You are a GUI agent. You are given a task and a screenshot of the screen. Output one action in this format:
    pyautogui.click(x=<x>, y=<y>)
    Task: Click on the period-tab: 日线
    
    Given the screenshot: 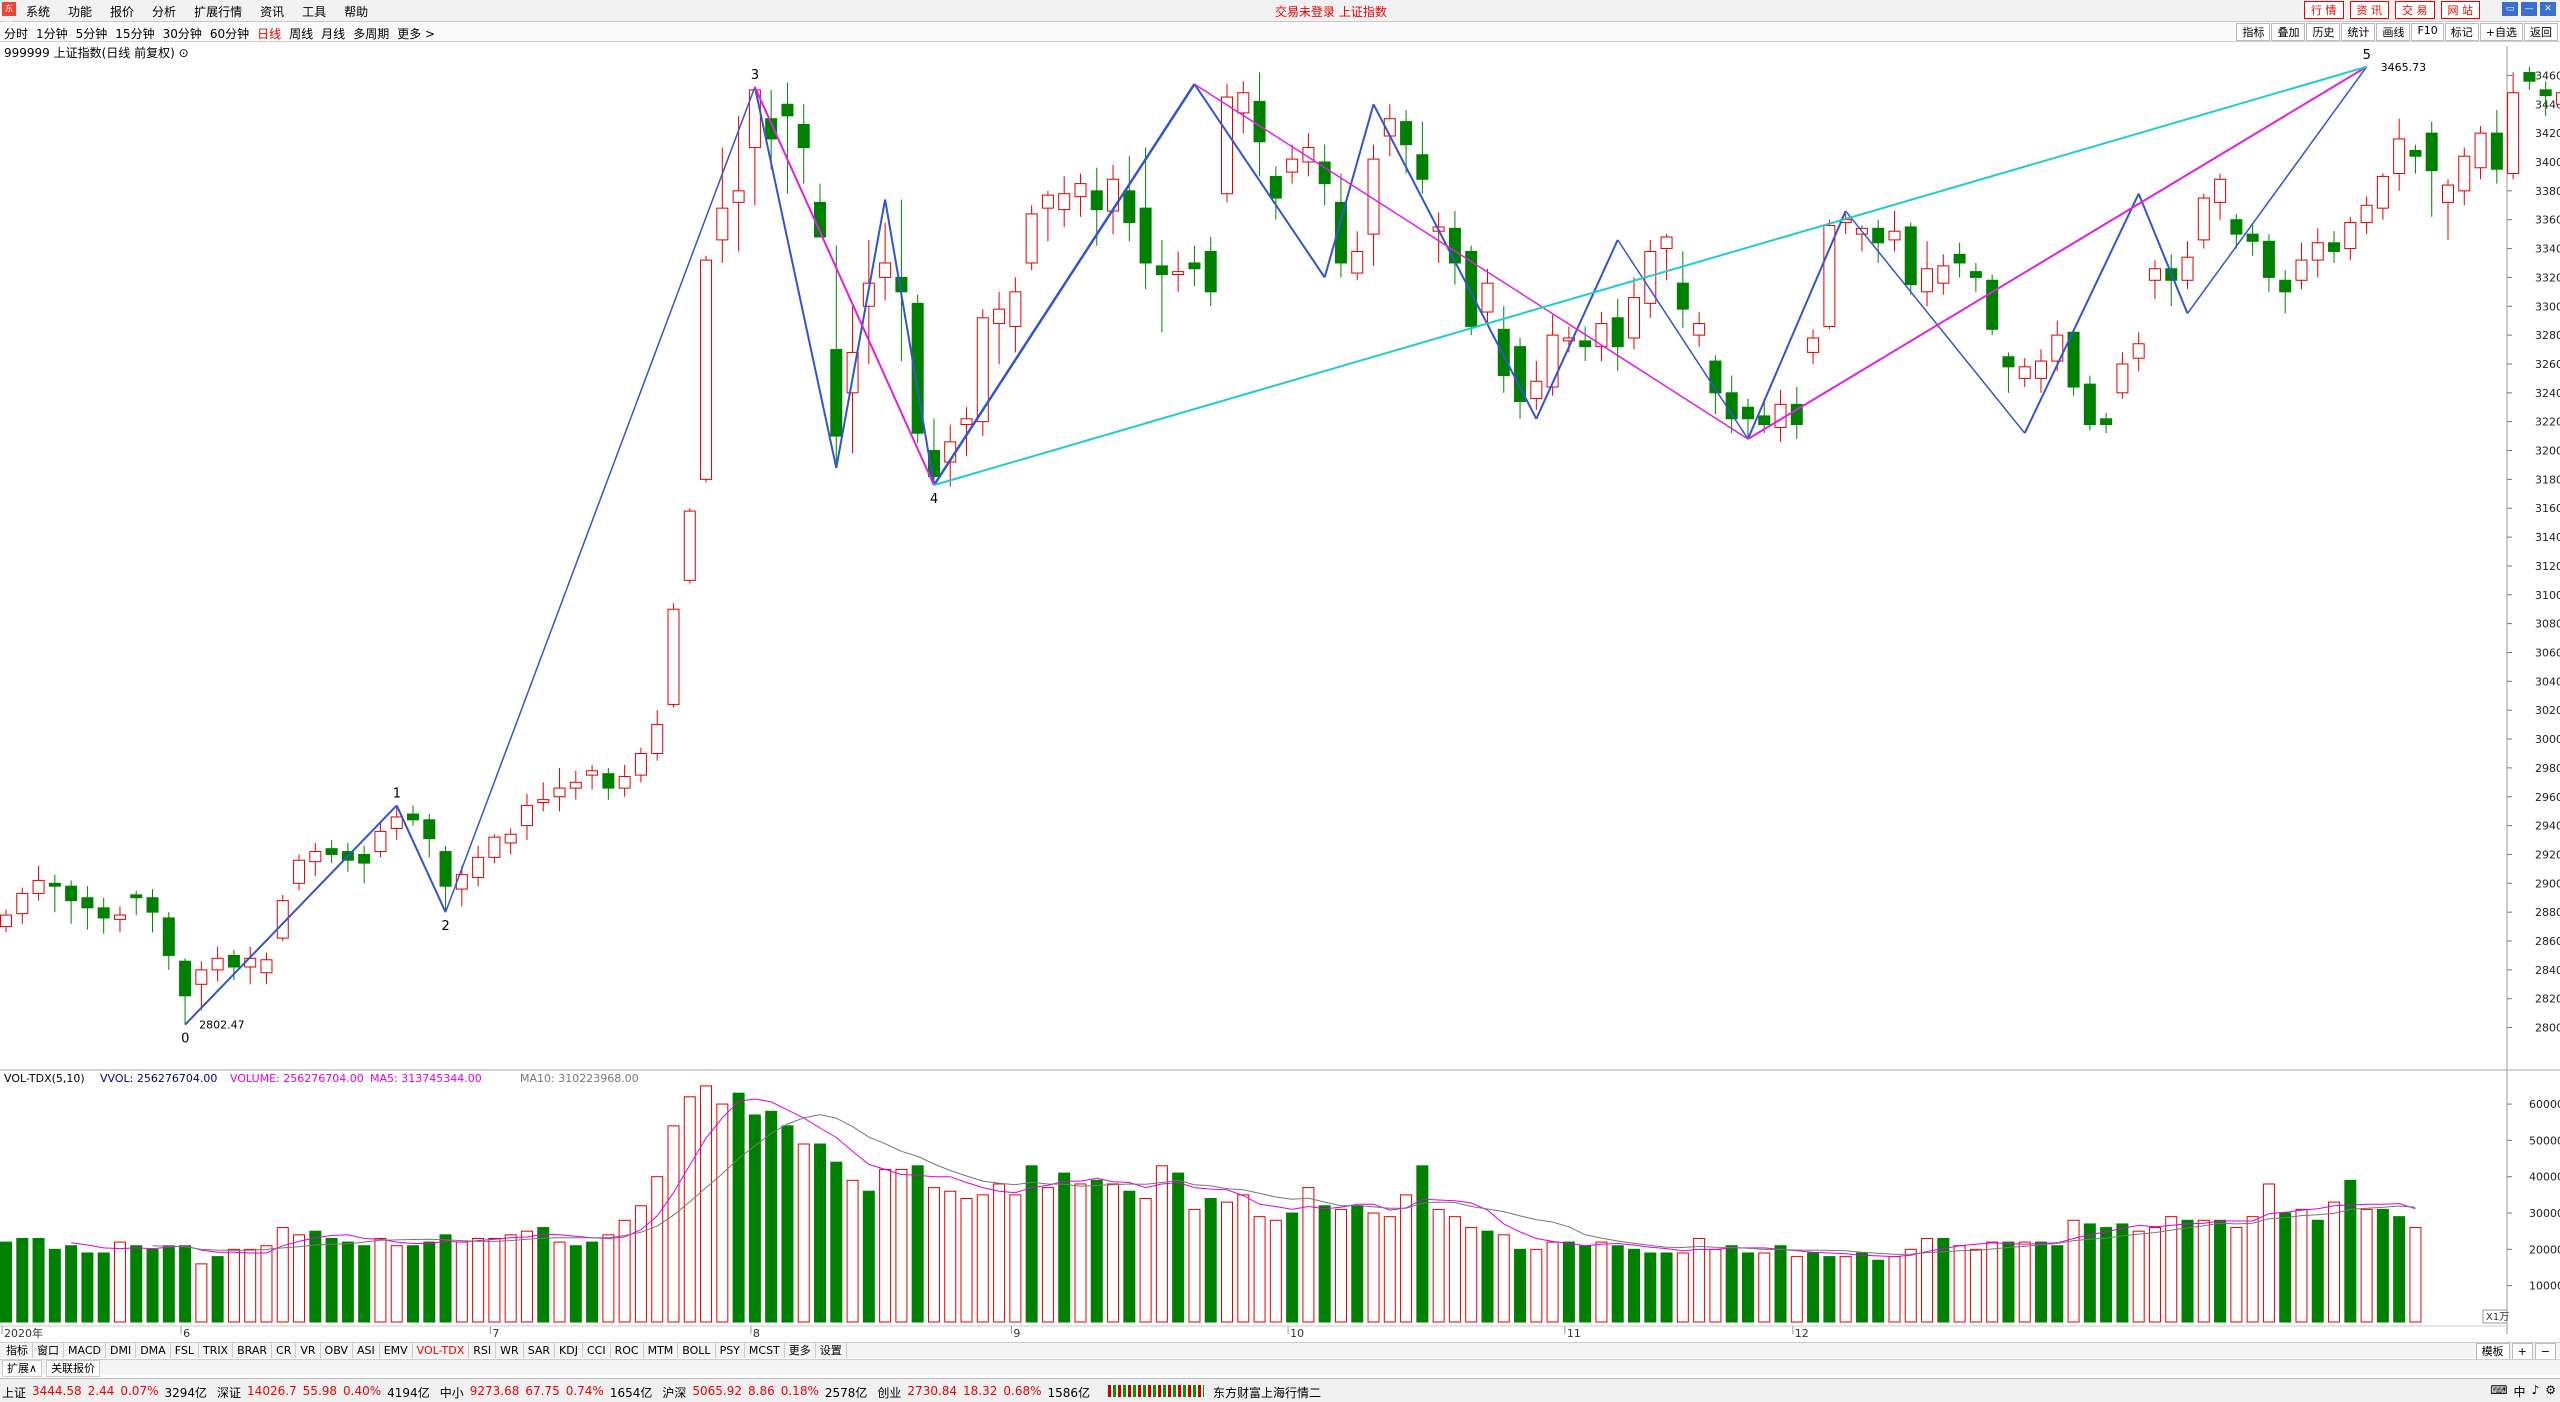 What is the action you would take?
    pyautogui.click(x=269, y=33)
    